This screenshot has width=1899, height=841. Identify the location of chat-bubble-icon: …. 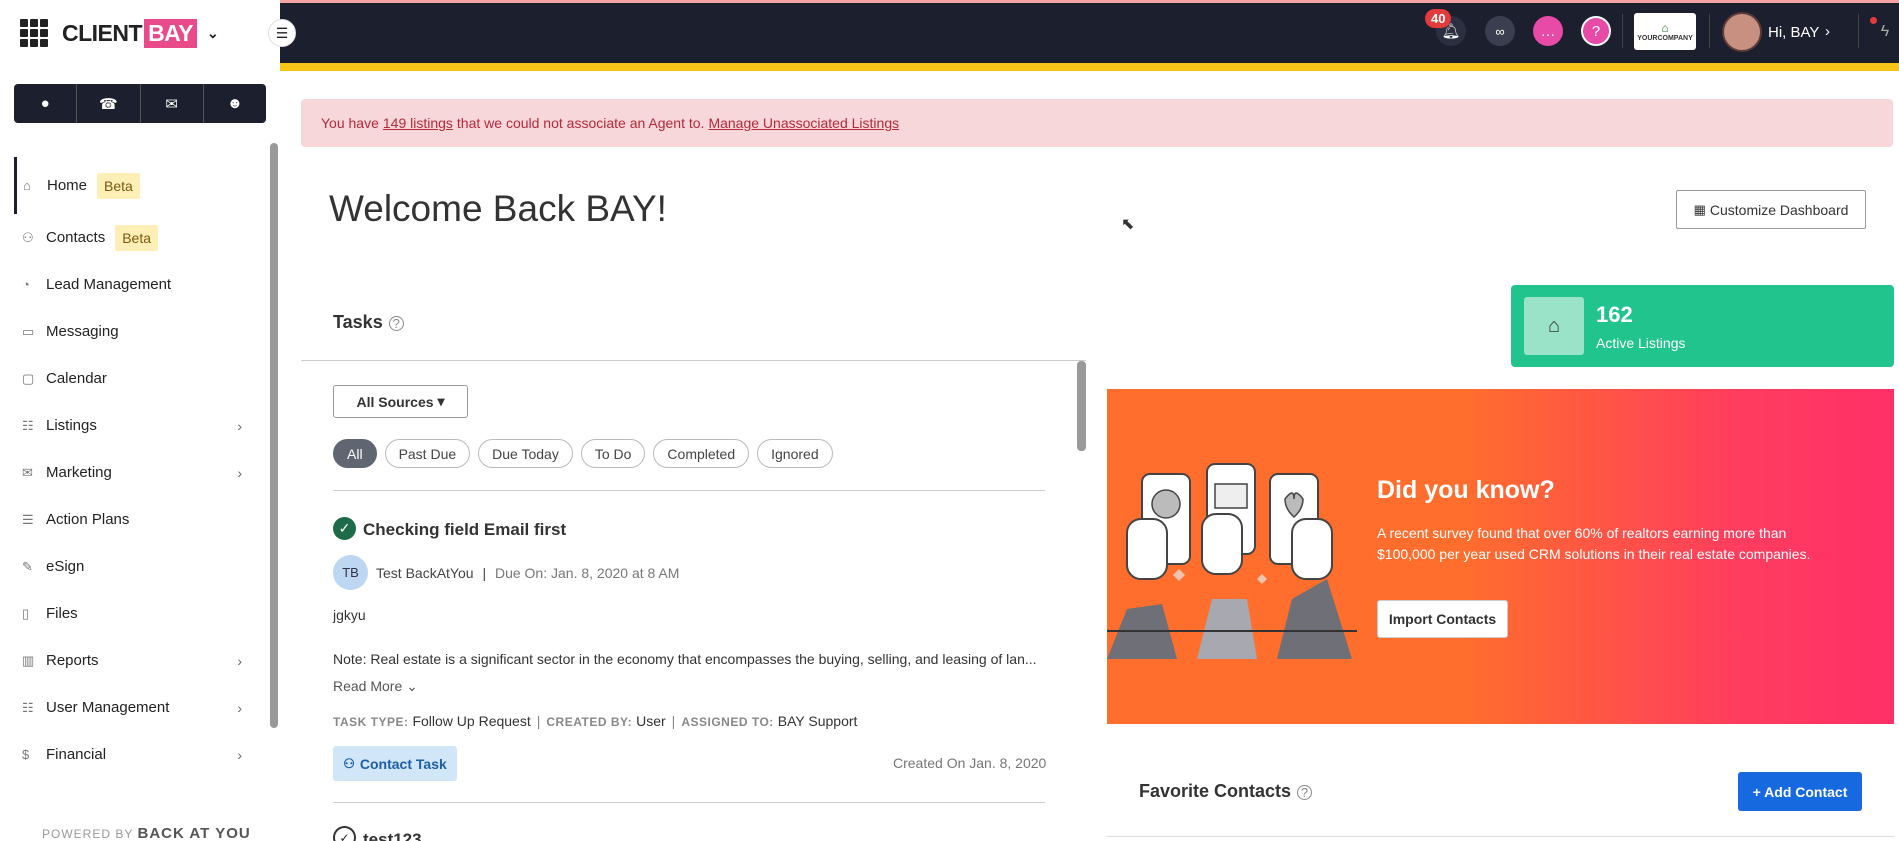
(1548, 31).